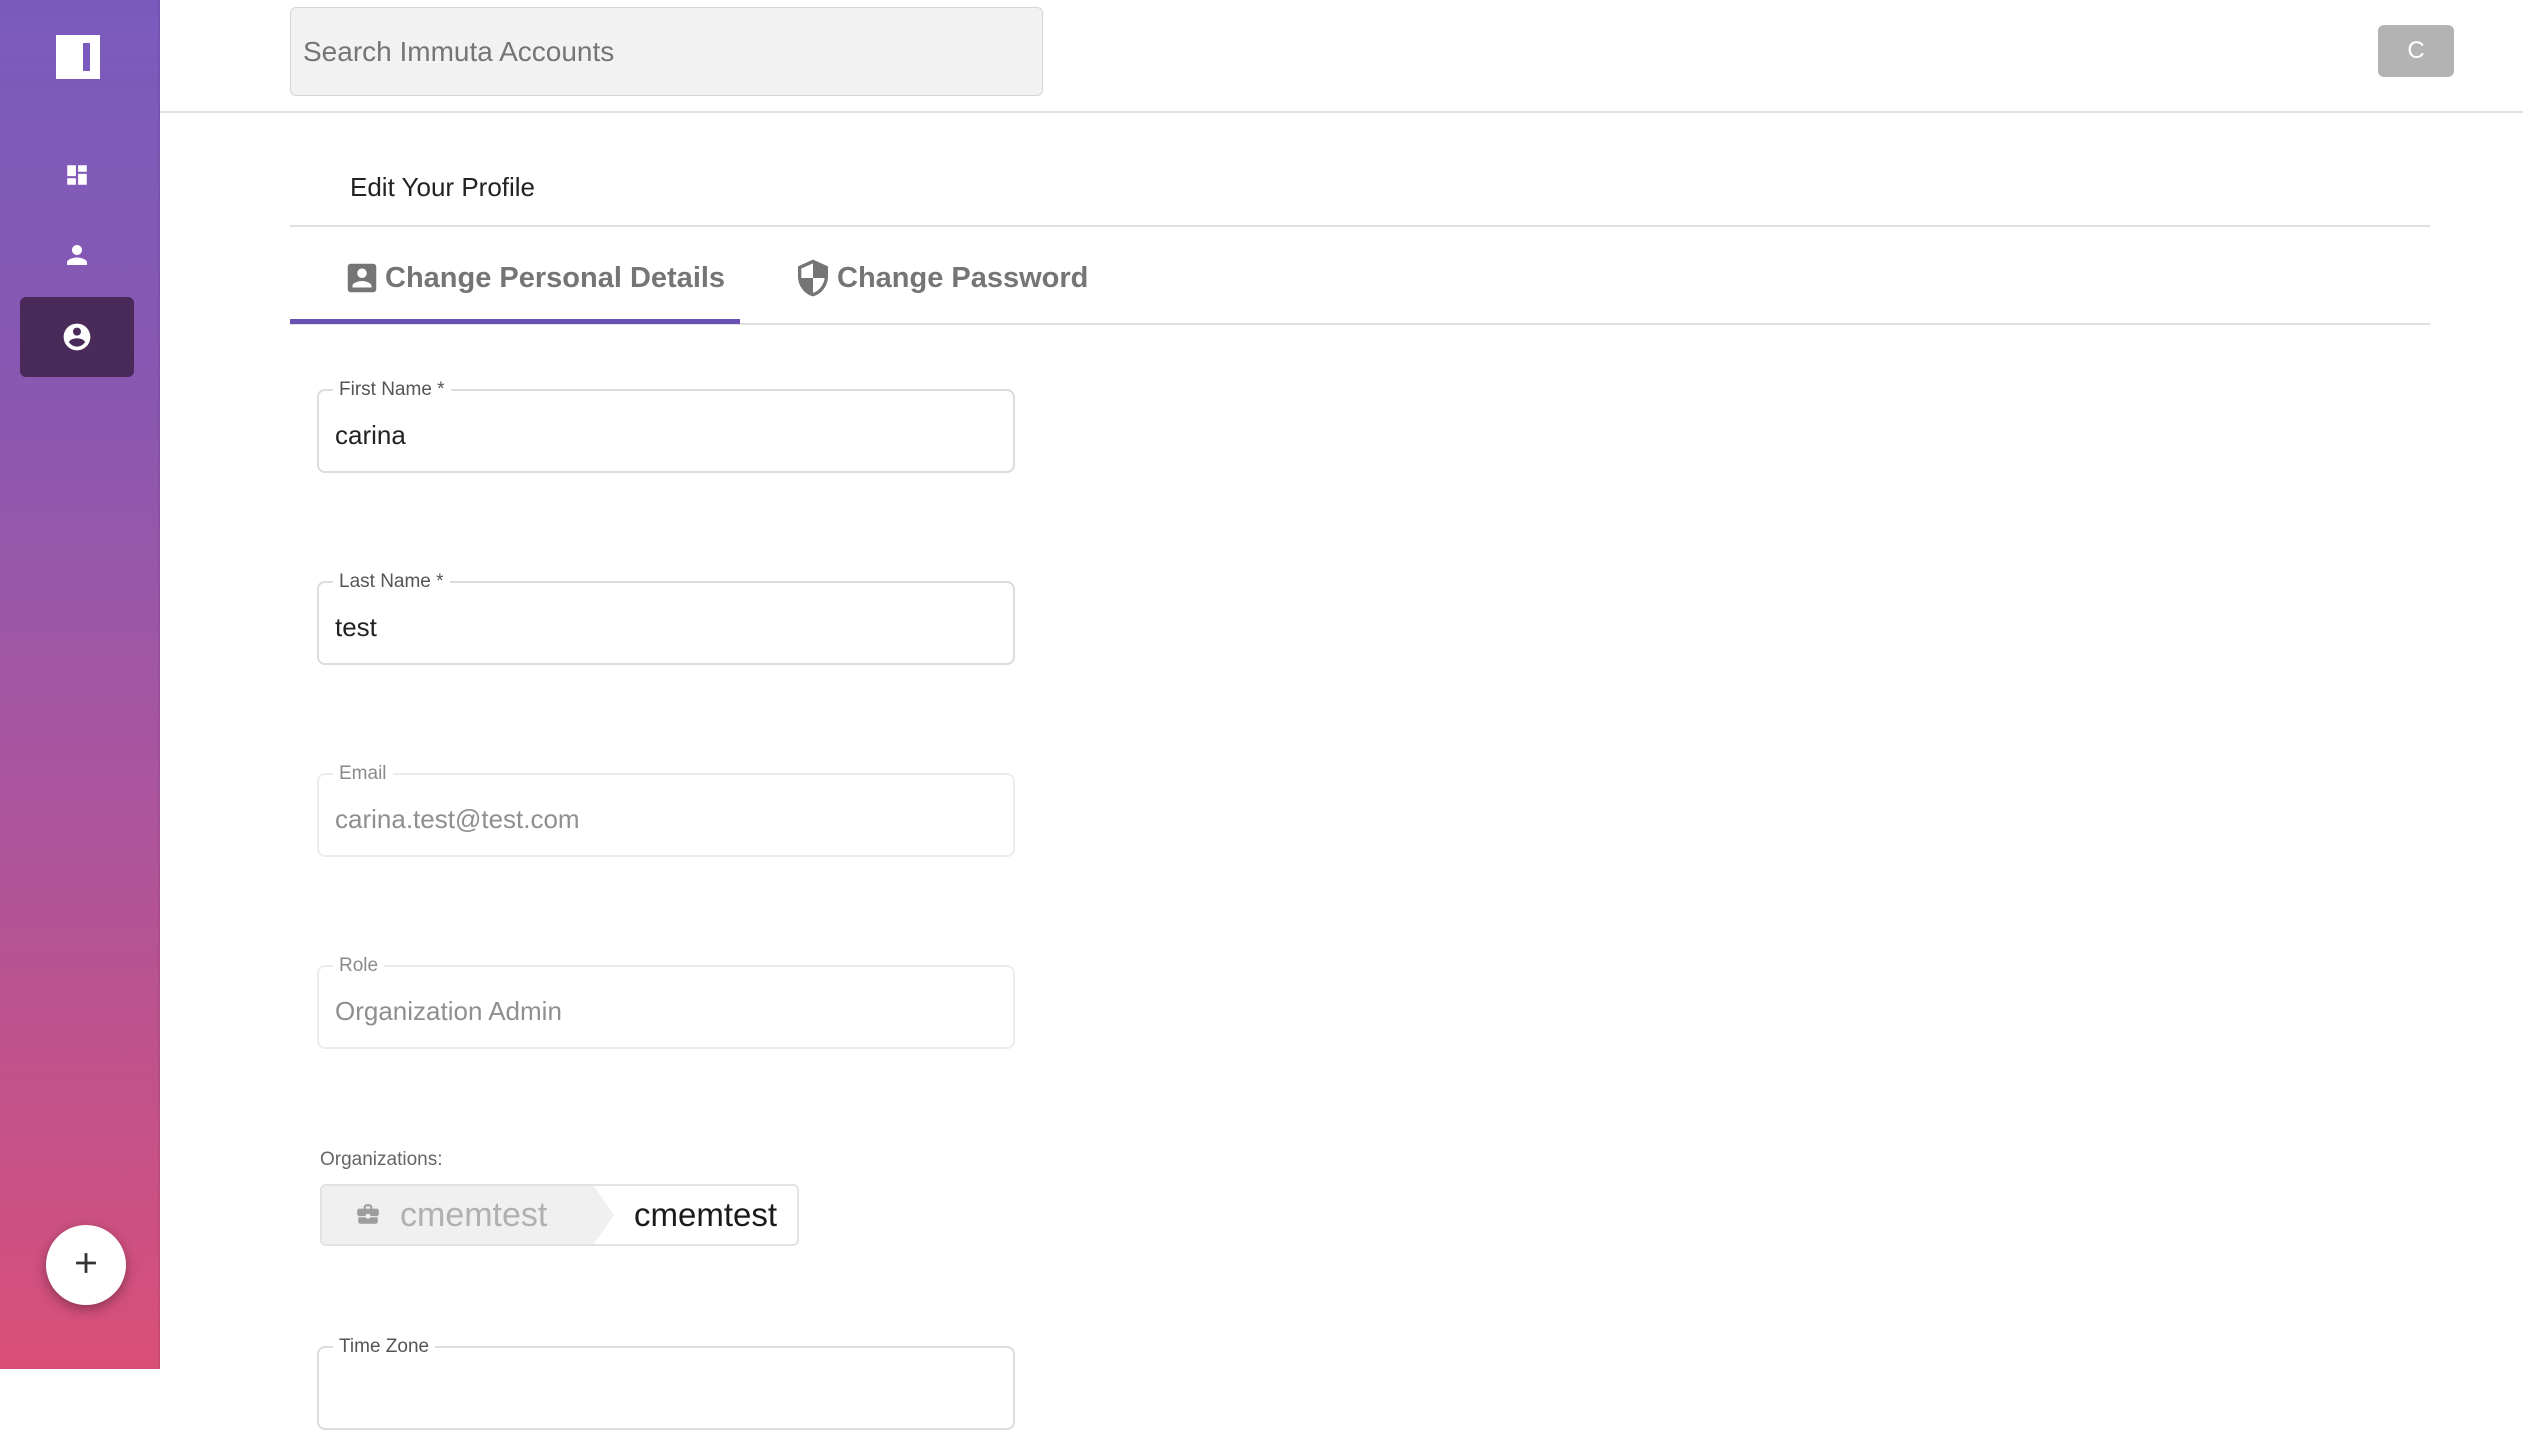 Image resolution: width=2523 pixels, height=1430 pixels. I want to click on logo-bar, so click(86, 57).